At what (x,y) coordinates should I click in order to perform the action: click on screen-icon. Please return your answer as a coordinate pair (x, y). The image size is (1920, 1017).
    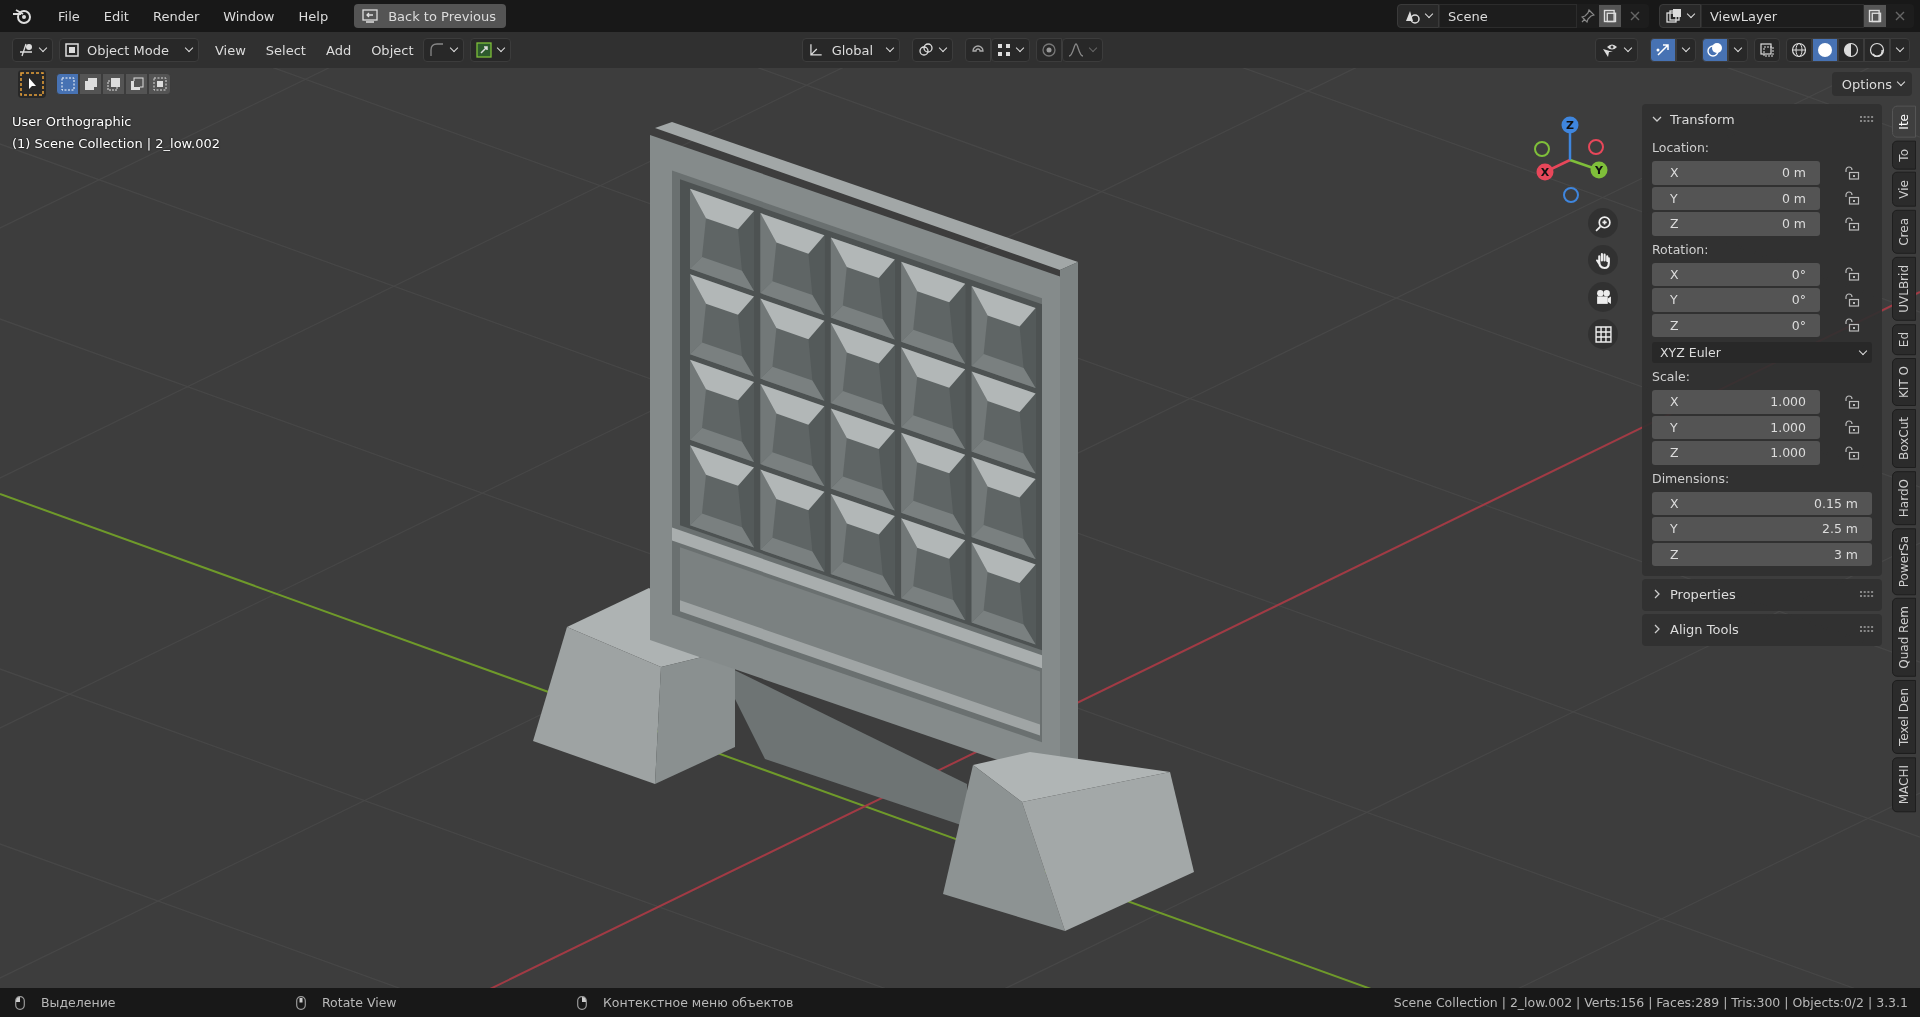
    Looking at the image, I should click on (370, 16).